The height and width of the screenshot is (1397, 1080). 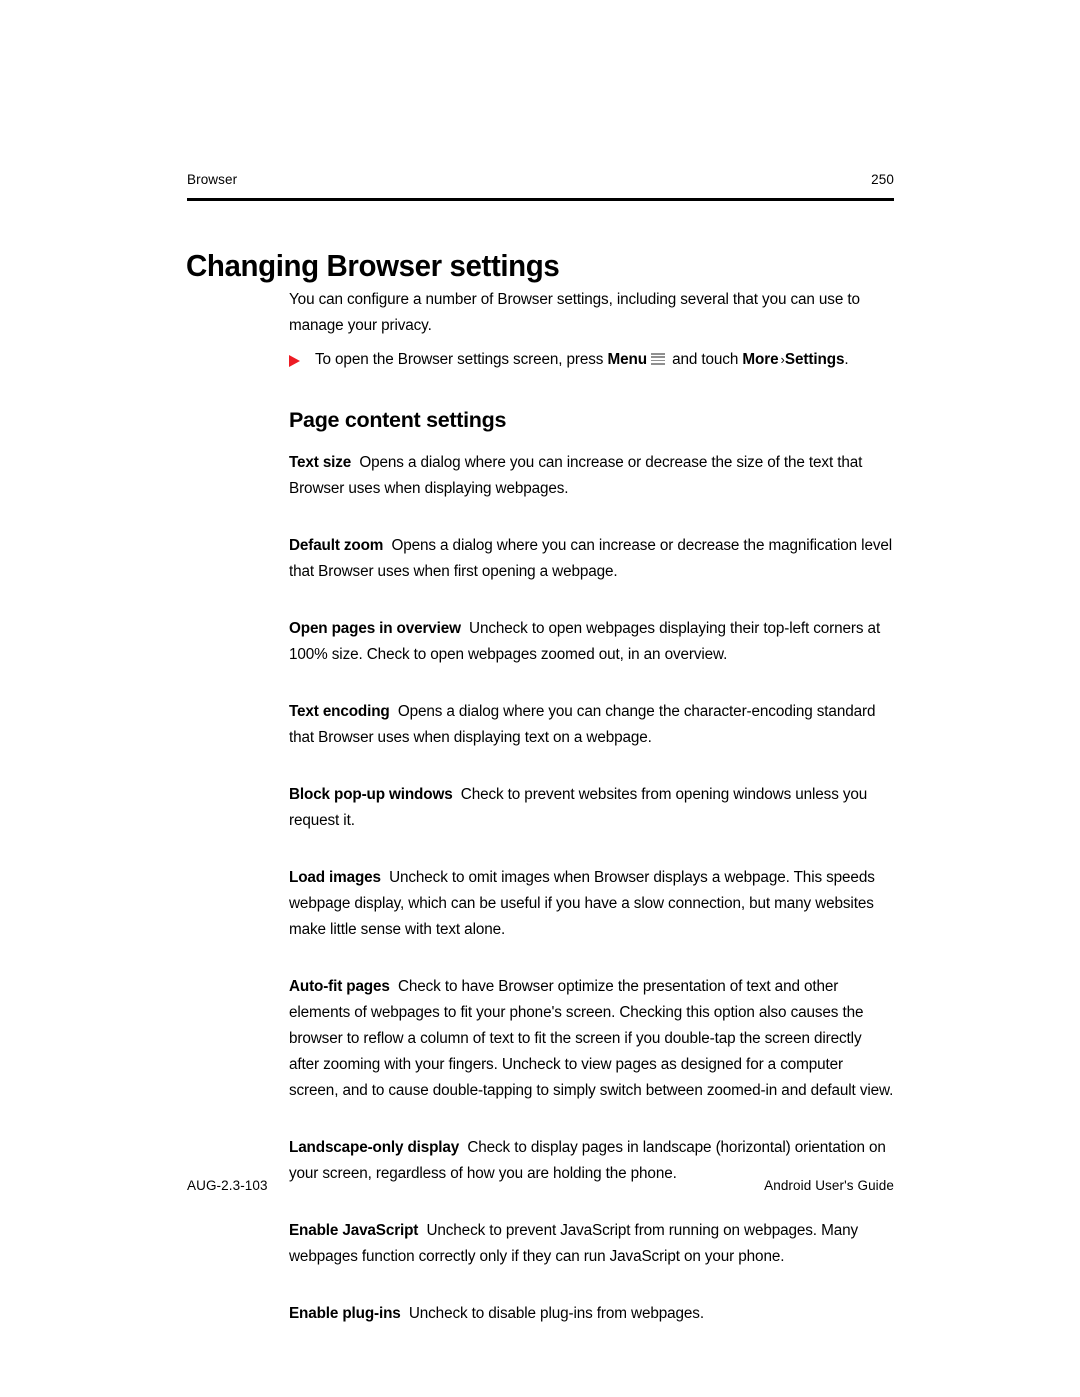 I want to click on setting-term: Default zoom, so click(x=336, y=545).